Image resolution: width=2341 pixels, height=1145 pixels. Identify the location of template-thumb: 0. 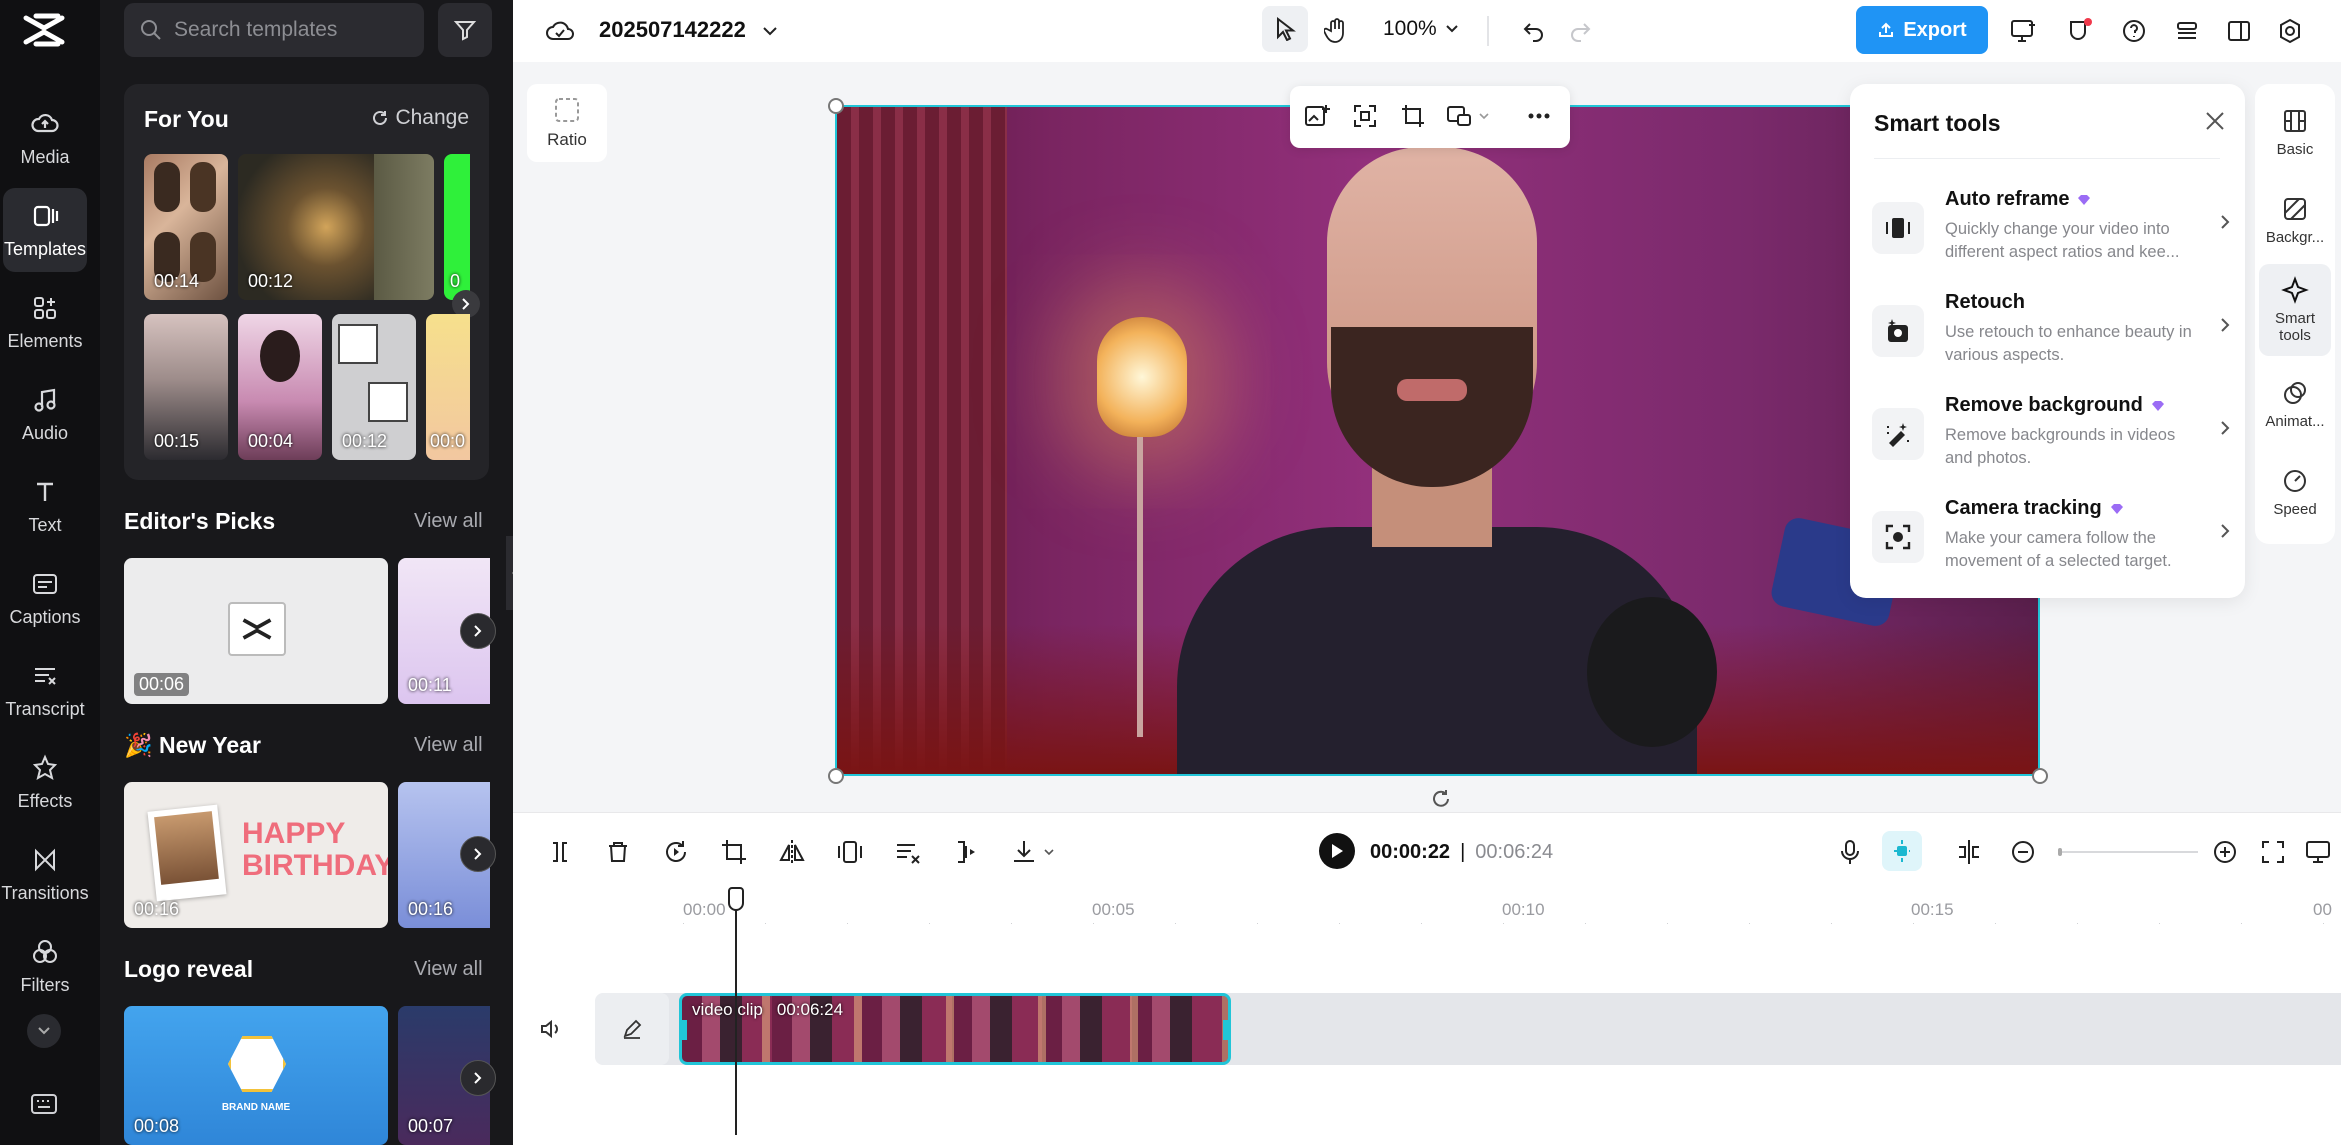
(457, 227).